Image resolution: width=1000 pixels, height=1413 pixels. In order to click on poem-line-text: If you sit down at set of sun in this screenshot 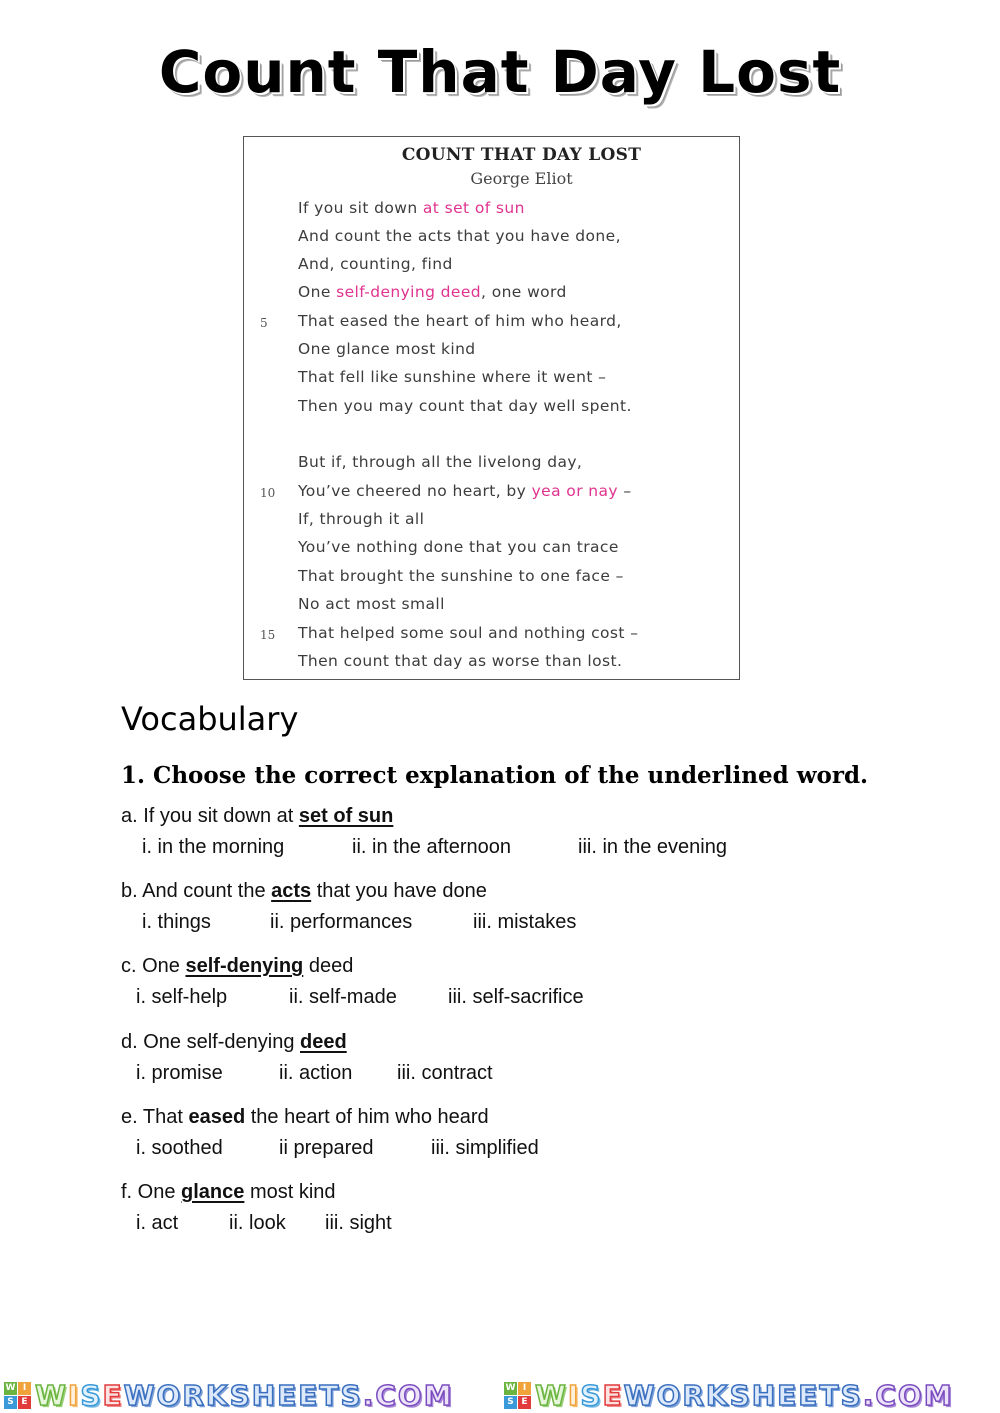, I will do `click(411, 208)`.